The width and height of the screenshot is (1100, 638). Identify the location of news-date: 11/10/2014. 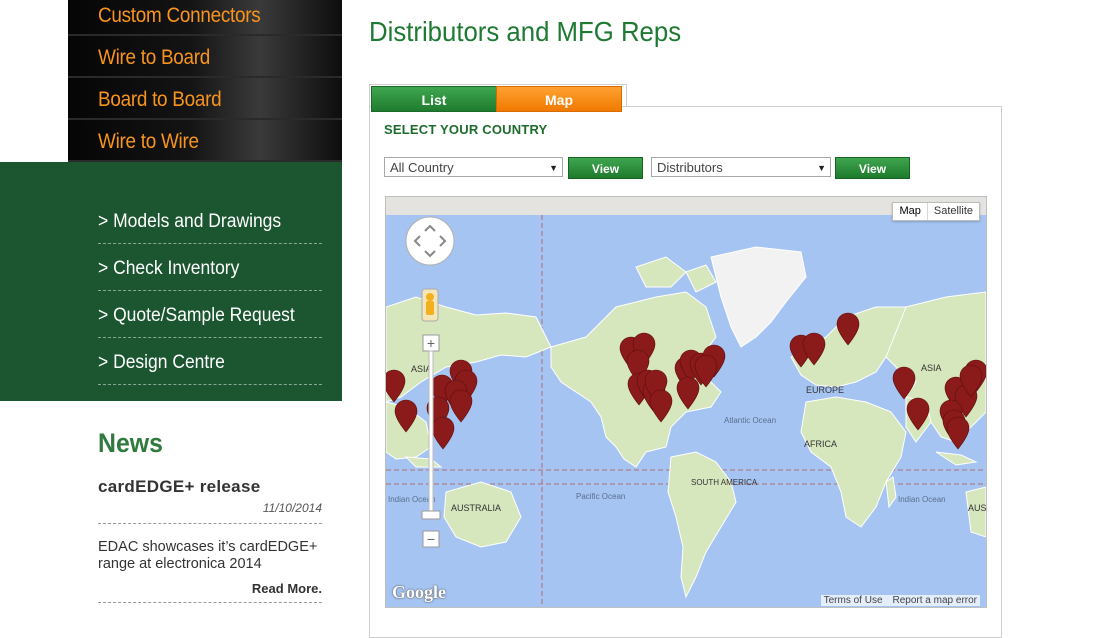
(210, 512).